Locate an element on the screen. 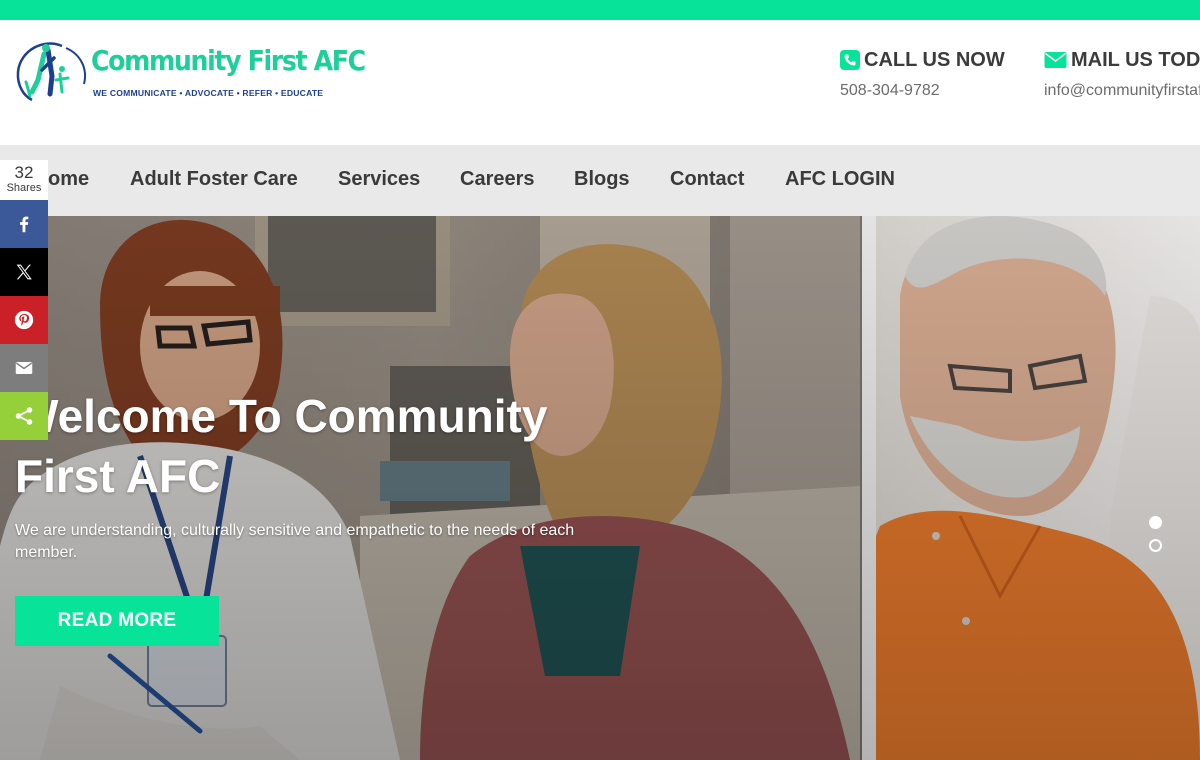  mail-us-title: MAIL US TOD is located at coordinates (1135, 59).